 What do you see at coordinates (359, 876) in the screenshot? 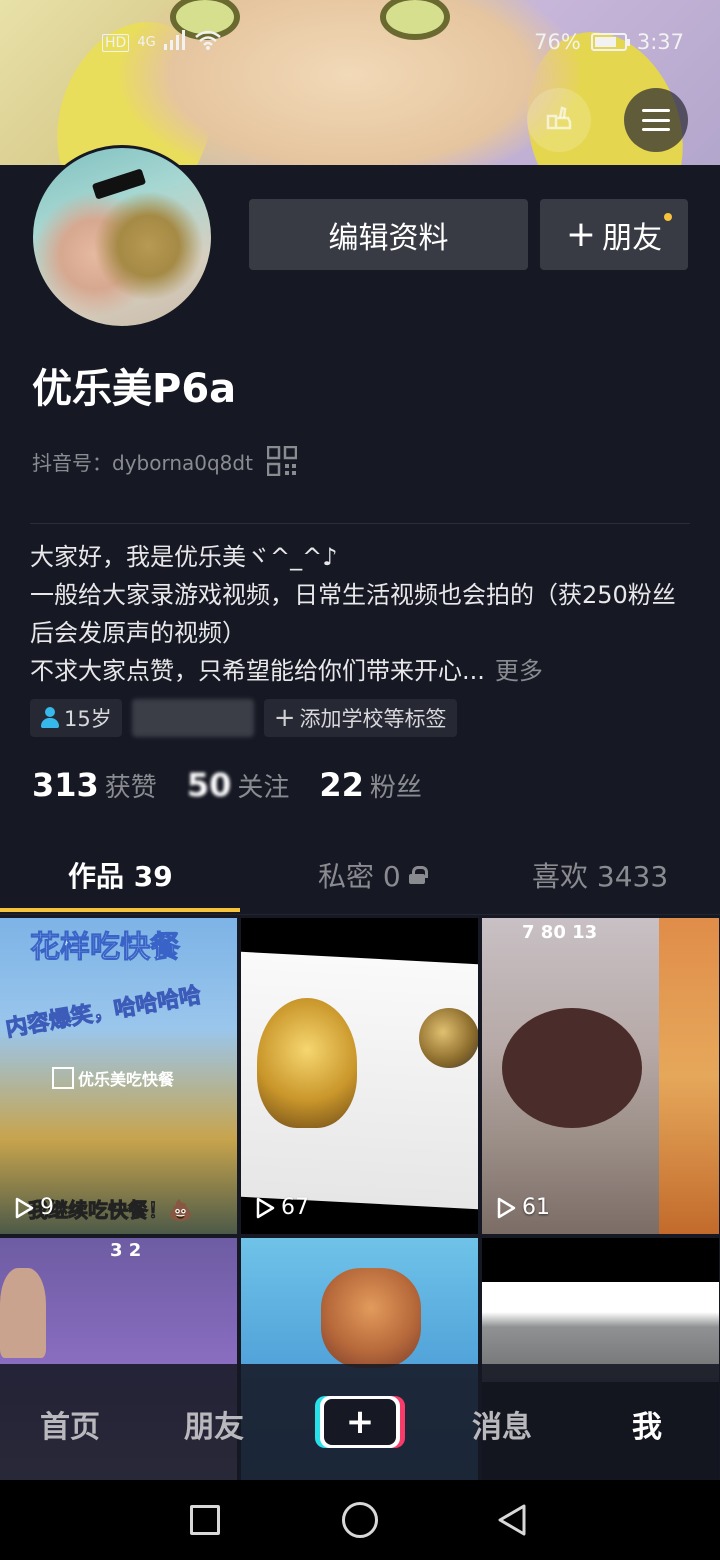
I see `tab-private-label: 私密 0` at bounding box center [359, 876].